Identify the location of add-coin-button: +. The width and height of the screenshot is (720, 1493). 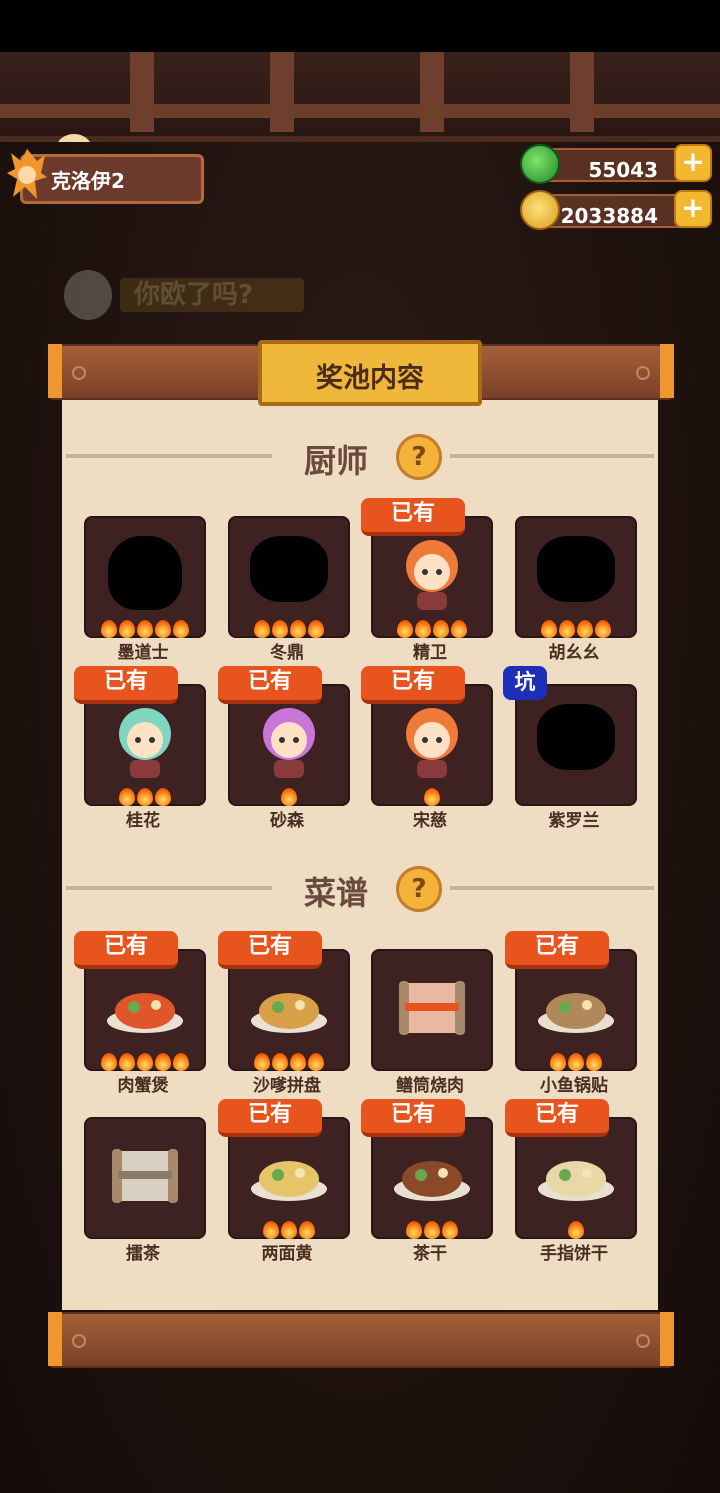
(693, 209).